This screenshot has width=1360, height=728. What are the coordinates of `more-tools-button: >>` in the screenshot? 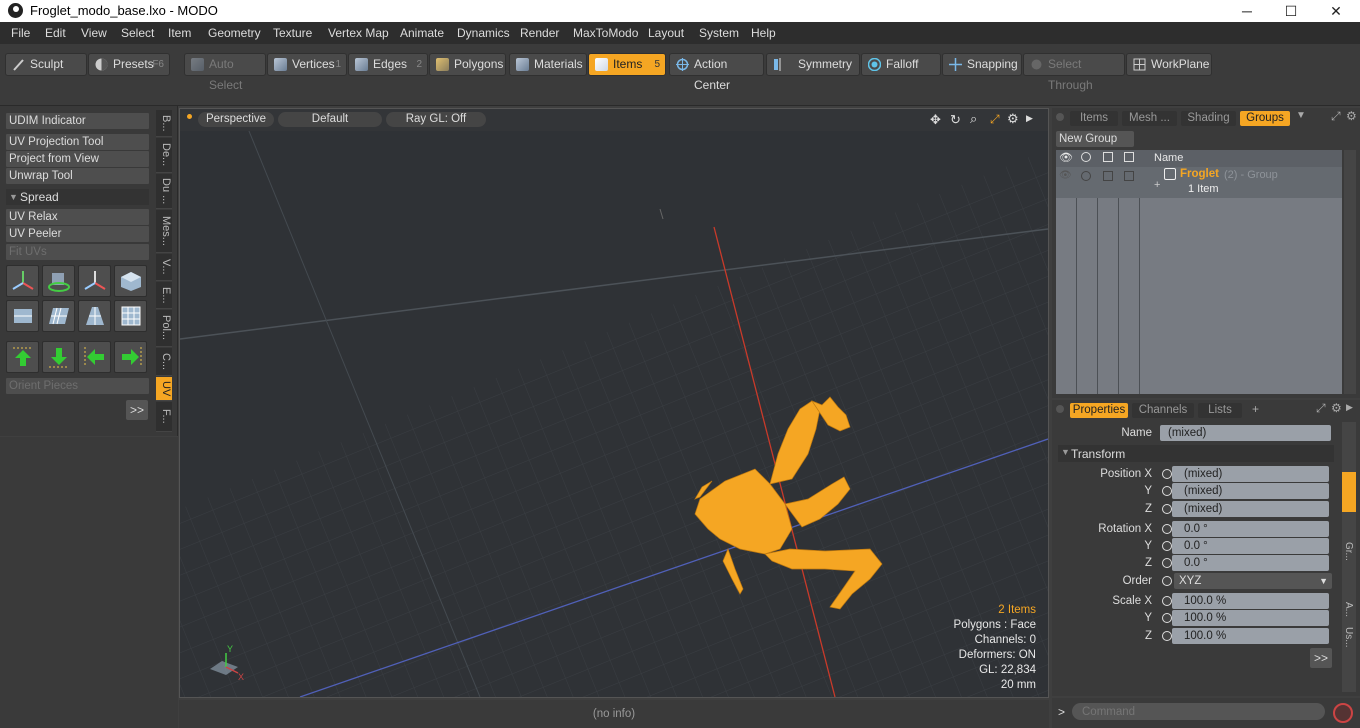 It's located at (137, 410).